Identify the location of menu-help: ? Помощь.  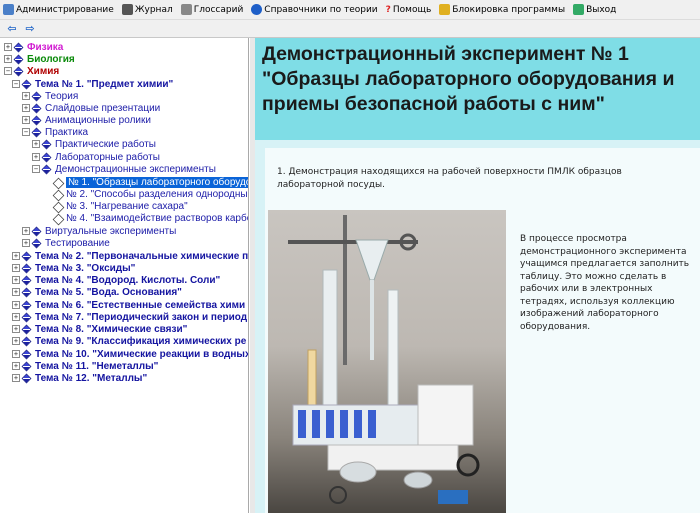
(409, 10).